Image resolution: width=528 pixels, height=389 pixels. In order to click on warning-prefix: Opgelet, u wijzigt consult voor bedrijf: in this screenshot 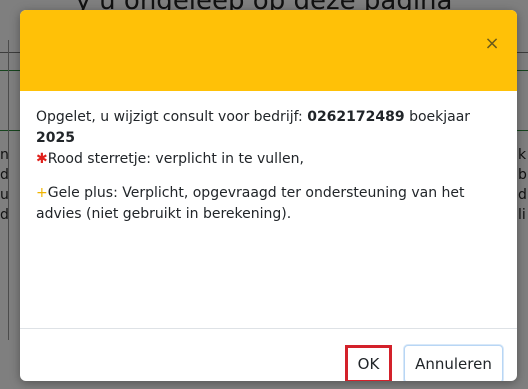, I will do `click(172, 117)`.